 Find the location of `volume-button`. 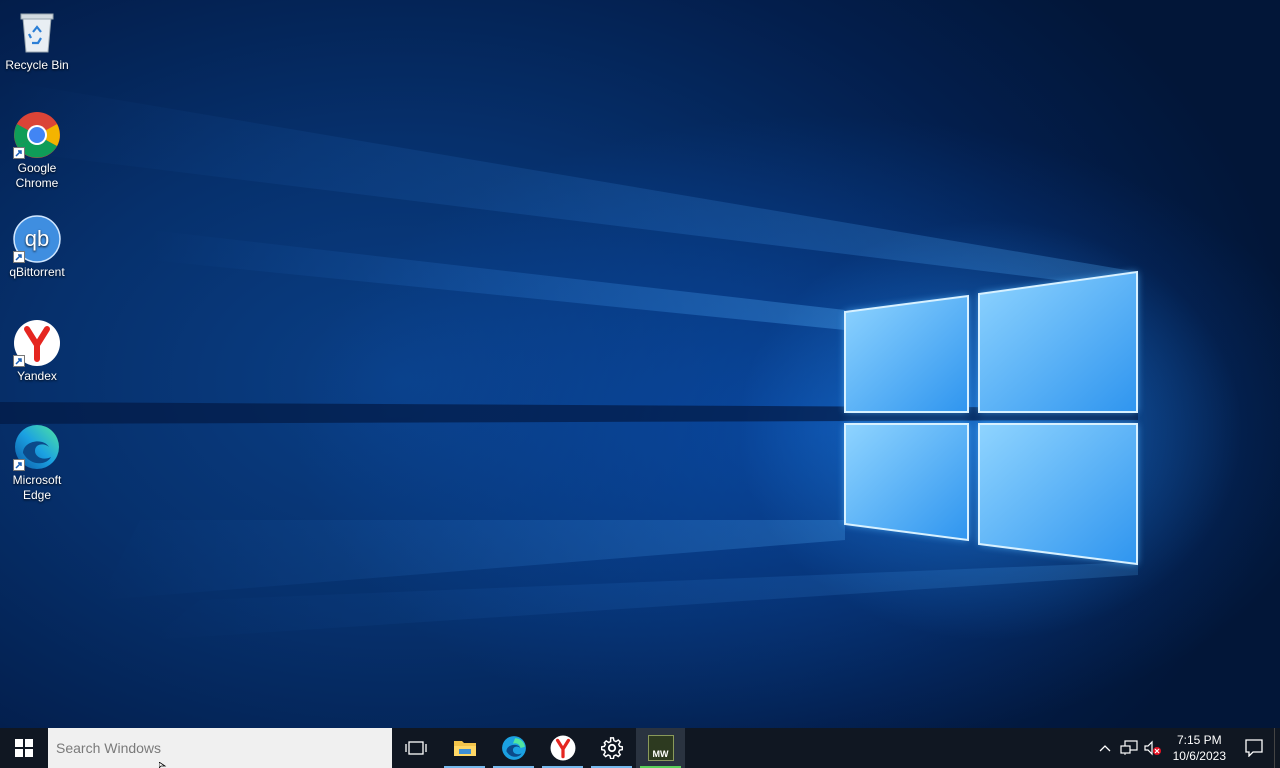

volume-button is located at coordinates (1153, 748).